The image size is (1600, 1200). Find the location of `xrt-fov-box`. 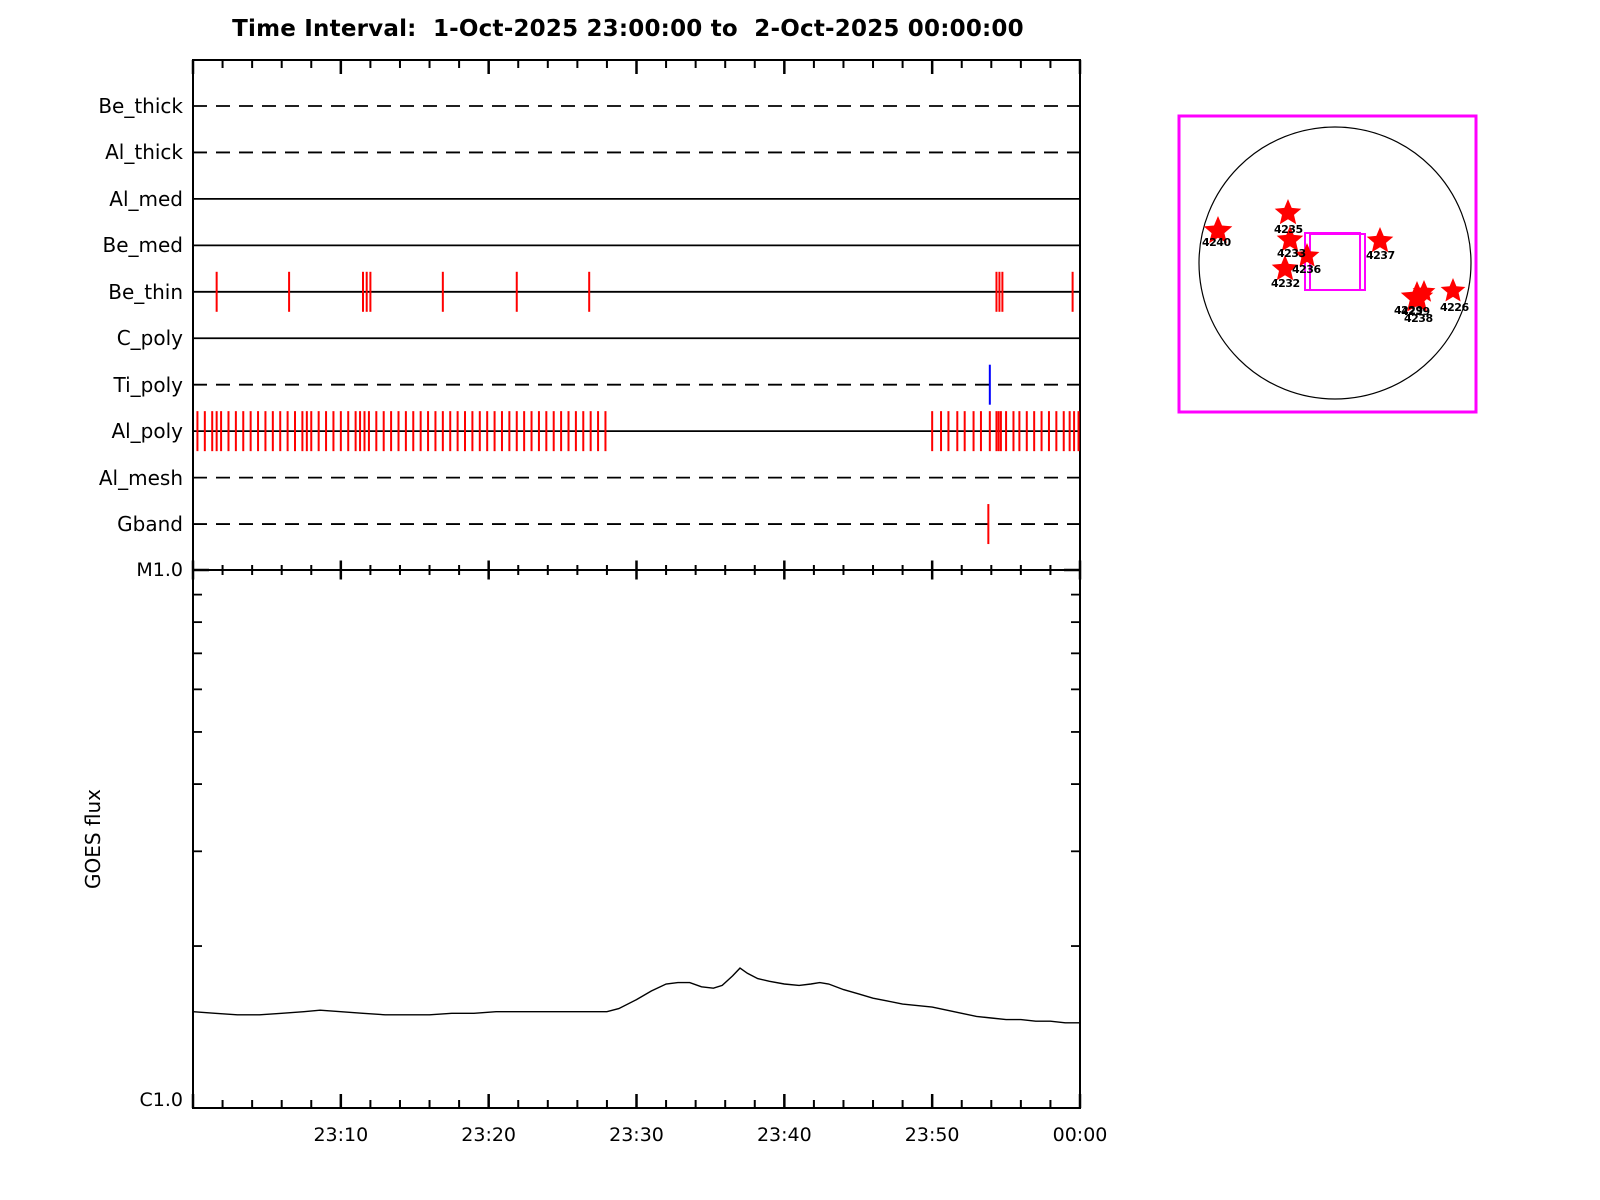

xrt-fov-box is located at coordinates (1337, 262).